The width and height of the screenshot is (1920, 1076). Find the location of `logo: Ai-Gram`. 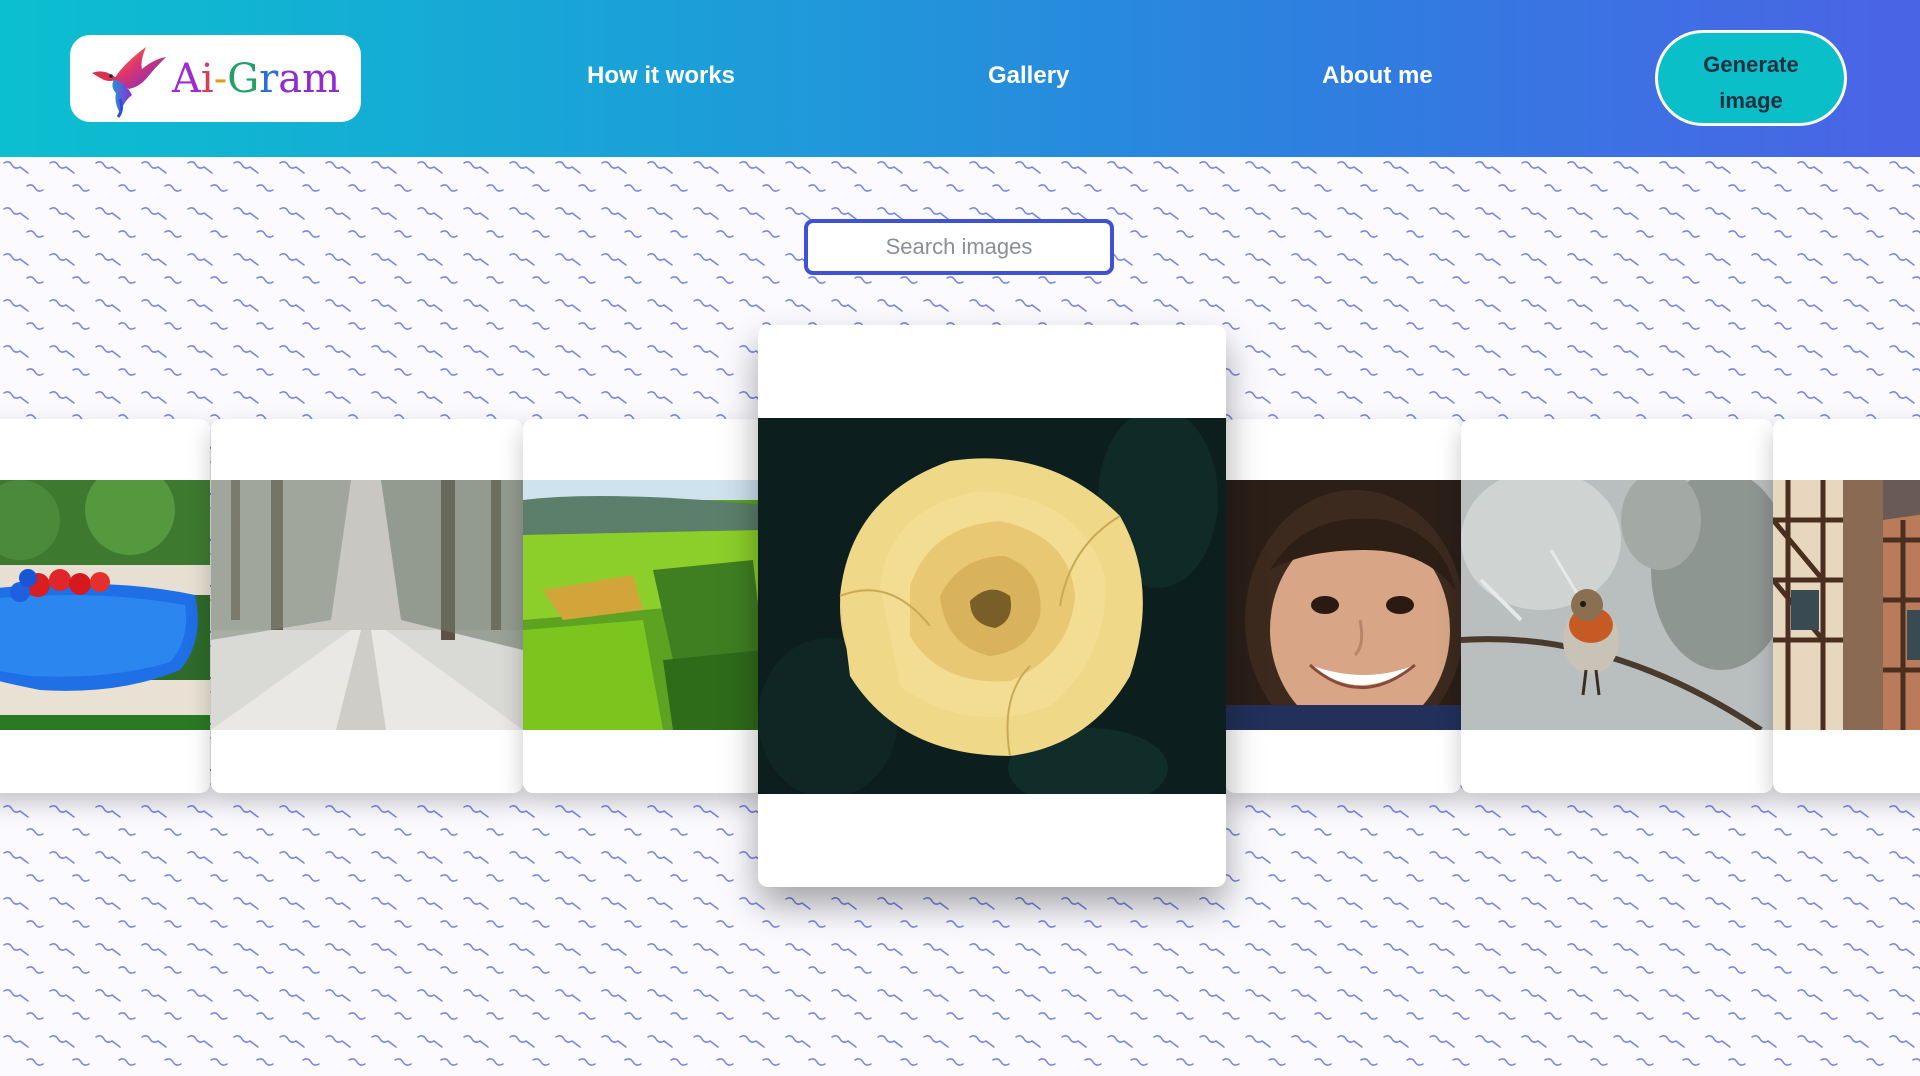

logo: Ai-Gram is located at coordinates (215, 78).